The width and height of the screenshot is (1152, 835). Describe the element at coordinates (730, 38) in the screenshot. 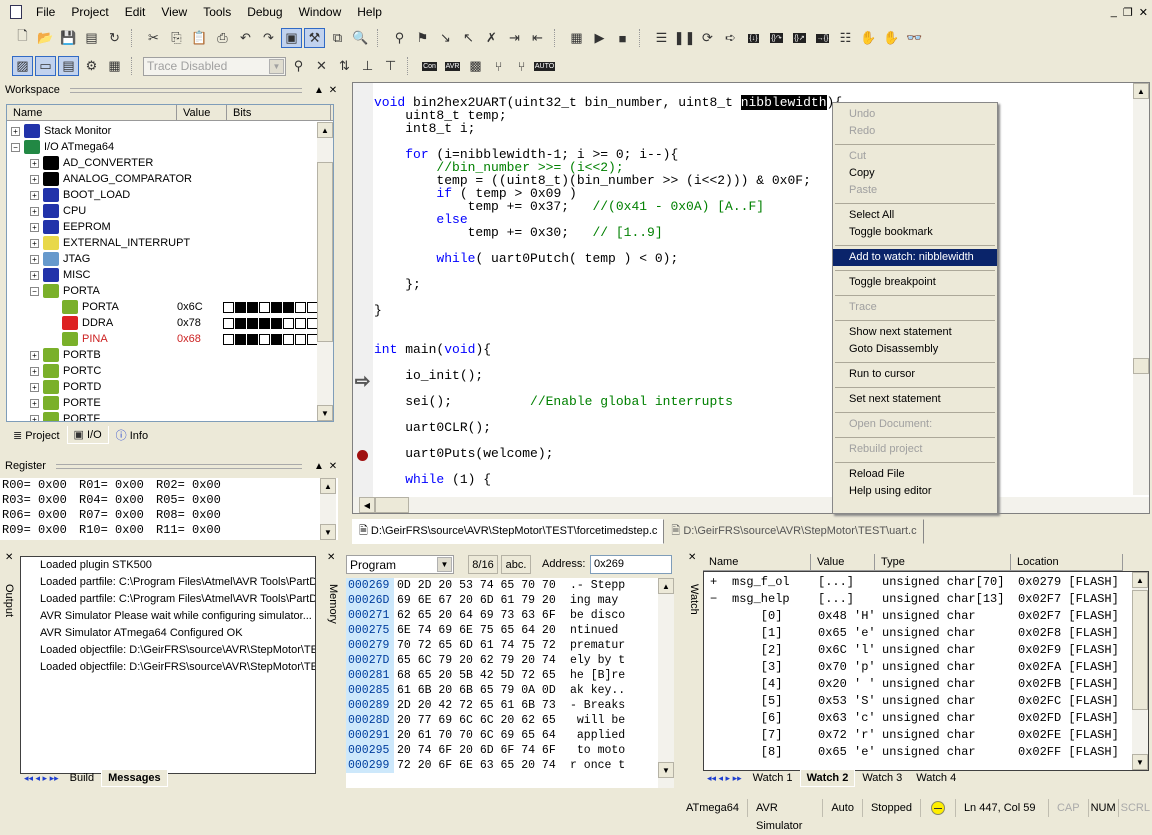

I see `next-statement-arrow-icon: ➪` at that location.